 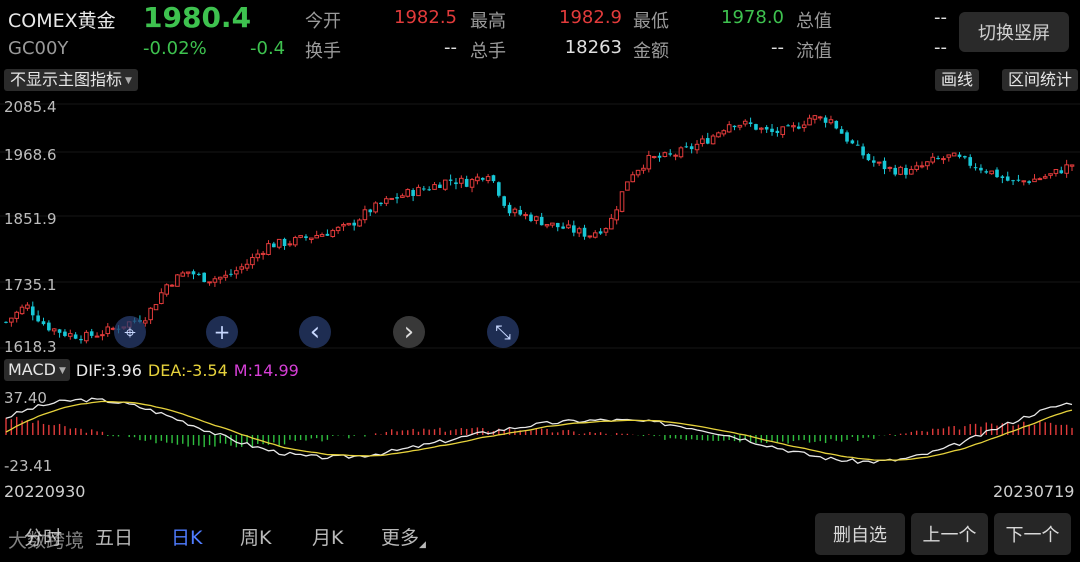 What do you see at coordinates (949, 534) in the screenshot?
I see `previous-button: 上一个` at bounding box center [949, 534].